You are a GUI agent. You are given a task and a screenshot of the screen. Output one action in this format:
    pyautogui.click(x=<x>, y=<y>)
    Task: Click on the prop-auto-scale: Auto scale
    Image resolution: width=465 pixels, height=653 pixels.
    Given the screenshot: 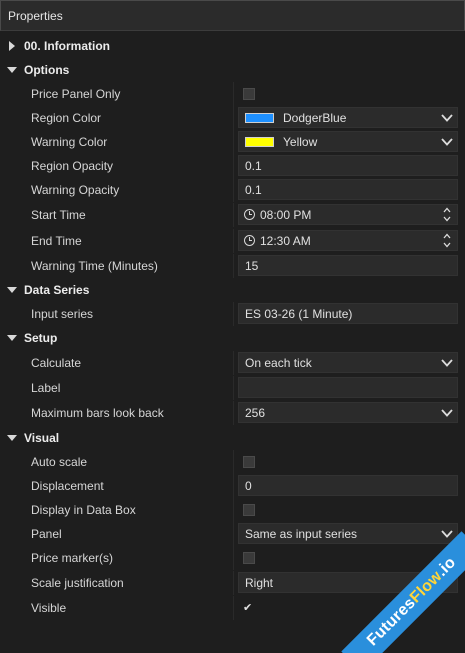 What is the action you would take?
    pyautogui.click(x=232, y=462)
    